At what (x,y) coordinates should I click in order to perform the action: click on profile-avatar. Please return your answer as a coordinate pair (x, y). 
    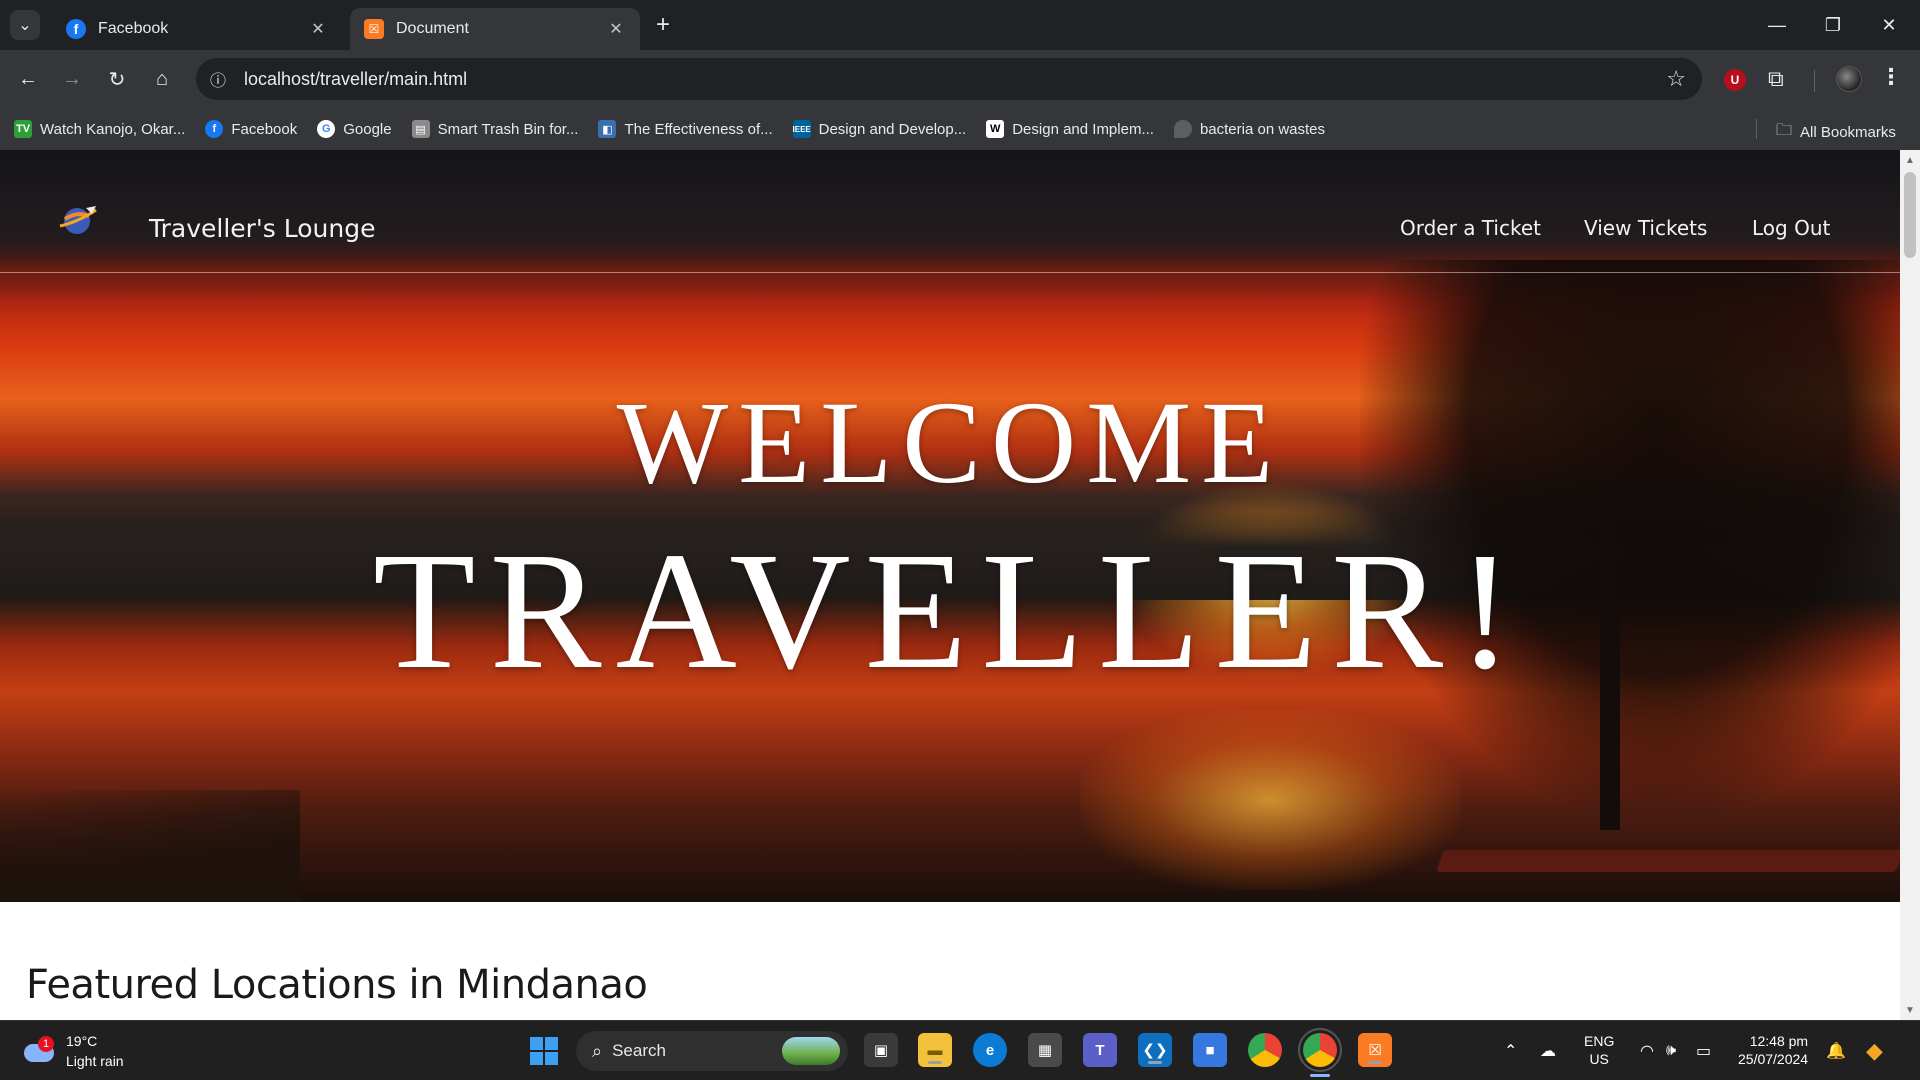
    Looking at the image, I should click on (1849, 79).